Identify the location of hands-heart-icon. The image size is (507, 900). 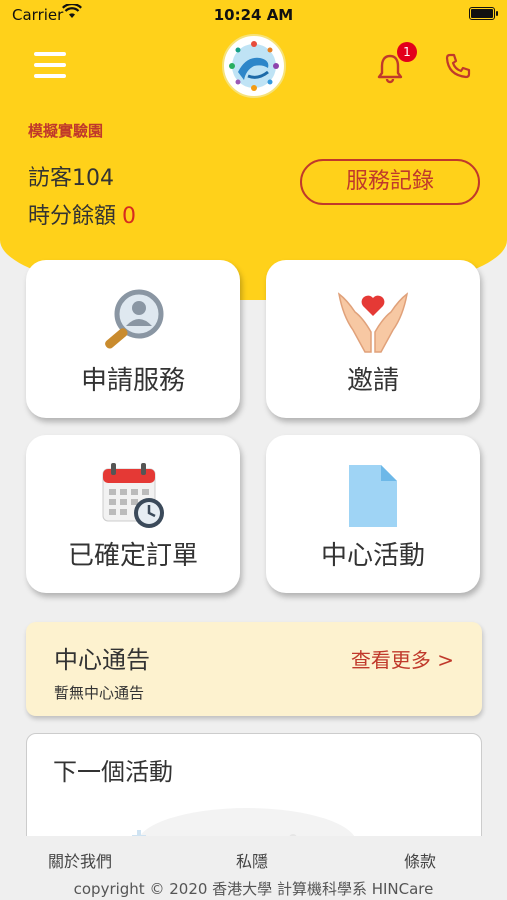
(373, 322).